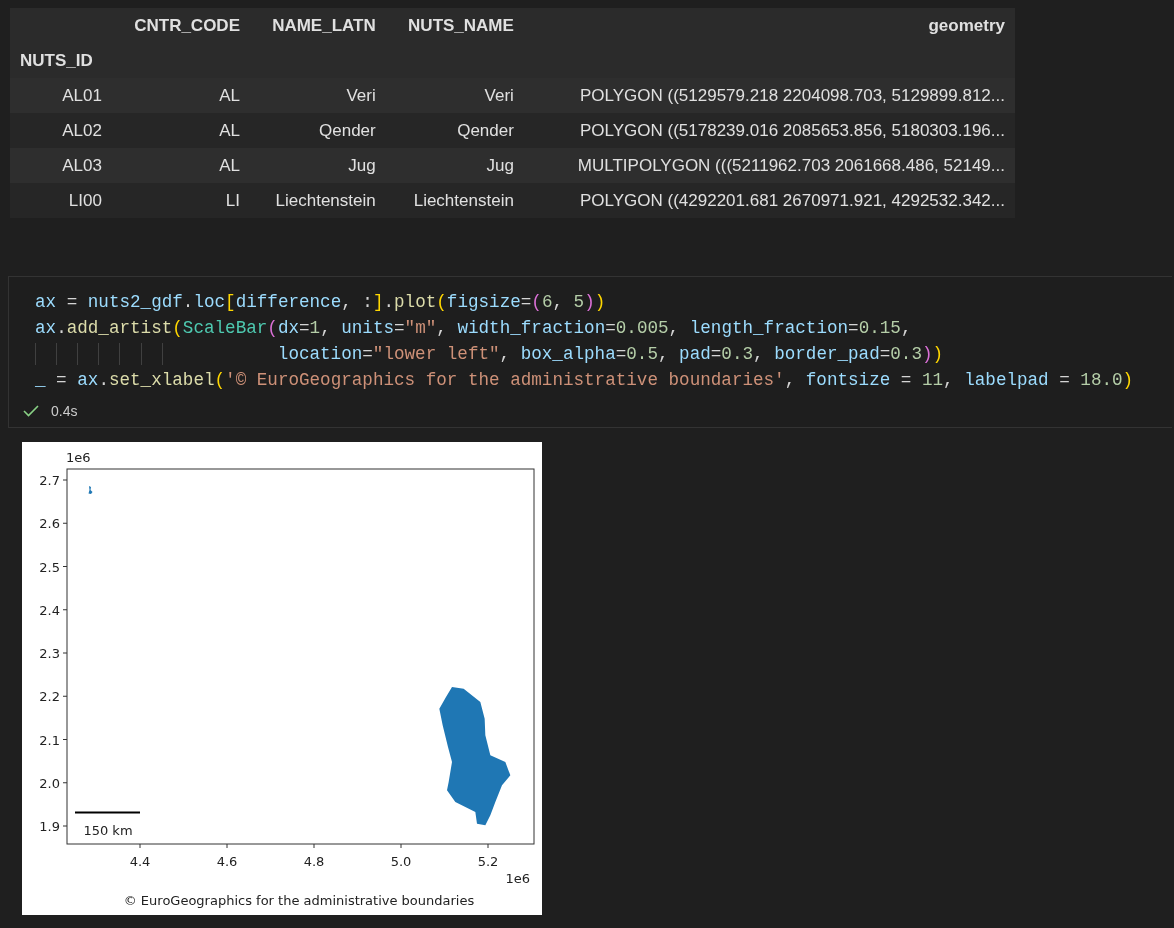 The image size is (1174, 928). Describe the element at coordinates (180, 25) in the screenshot. I see `column-header: CNTR_CODE` at that location.